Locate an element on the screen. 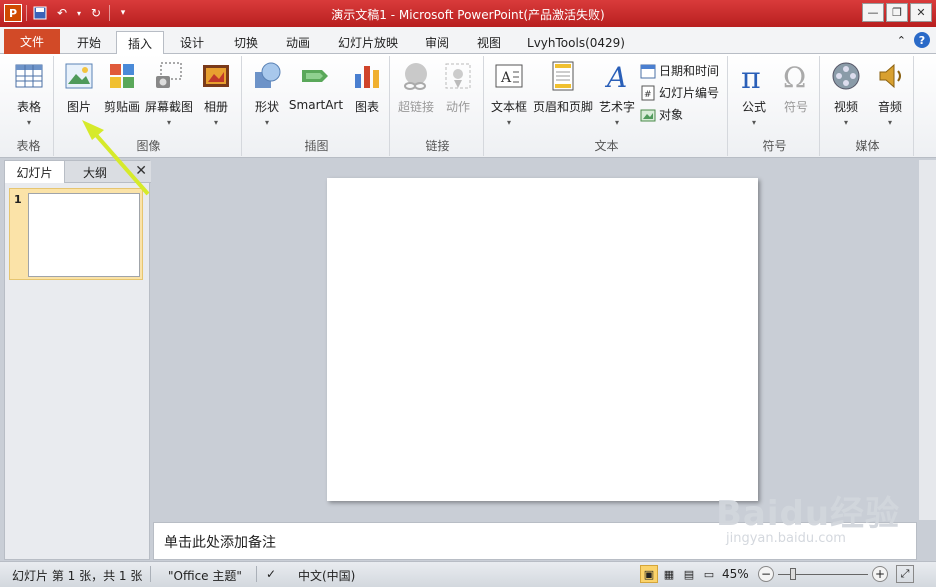  video-button: 视频 ▾ is located at coordinates (846, 93).